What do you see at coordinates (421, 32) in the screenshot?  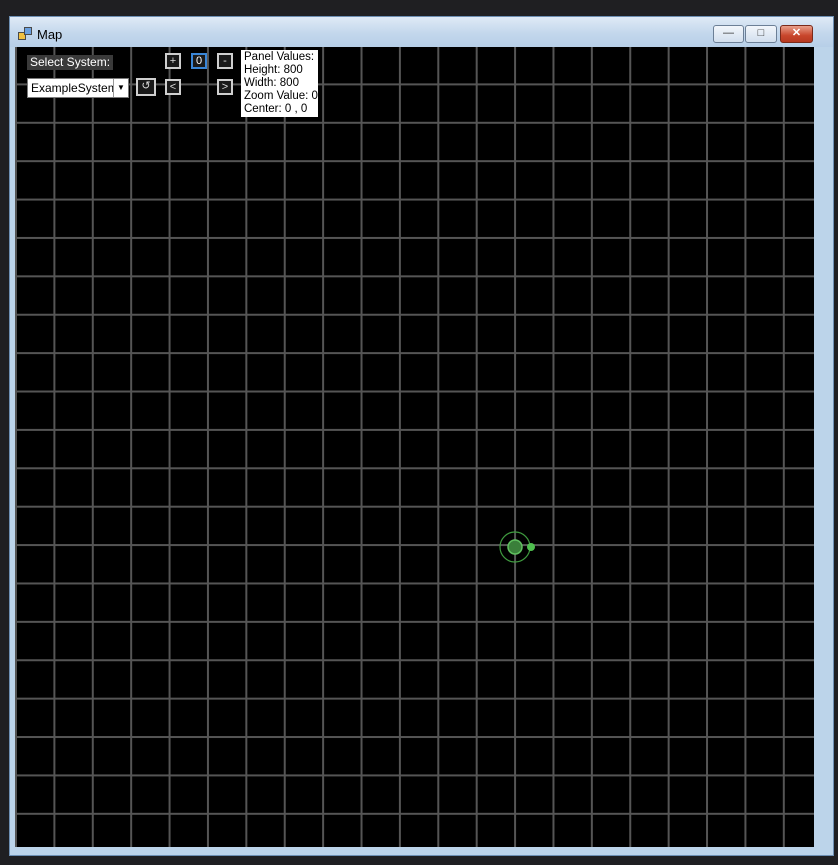 I see `title-bar: Map — □ ✕` at bounding box center [421, 32].